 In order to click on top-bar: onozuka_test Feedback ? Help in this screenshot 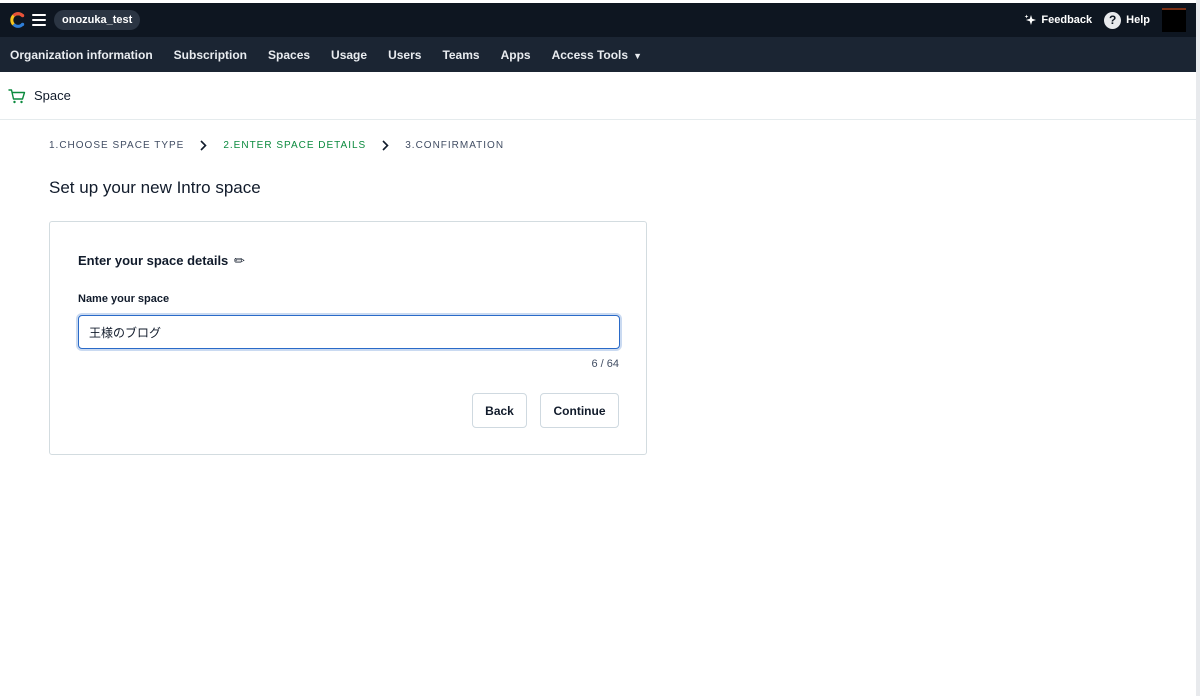, I will do `click(600, 20)`.